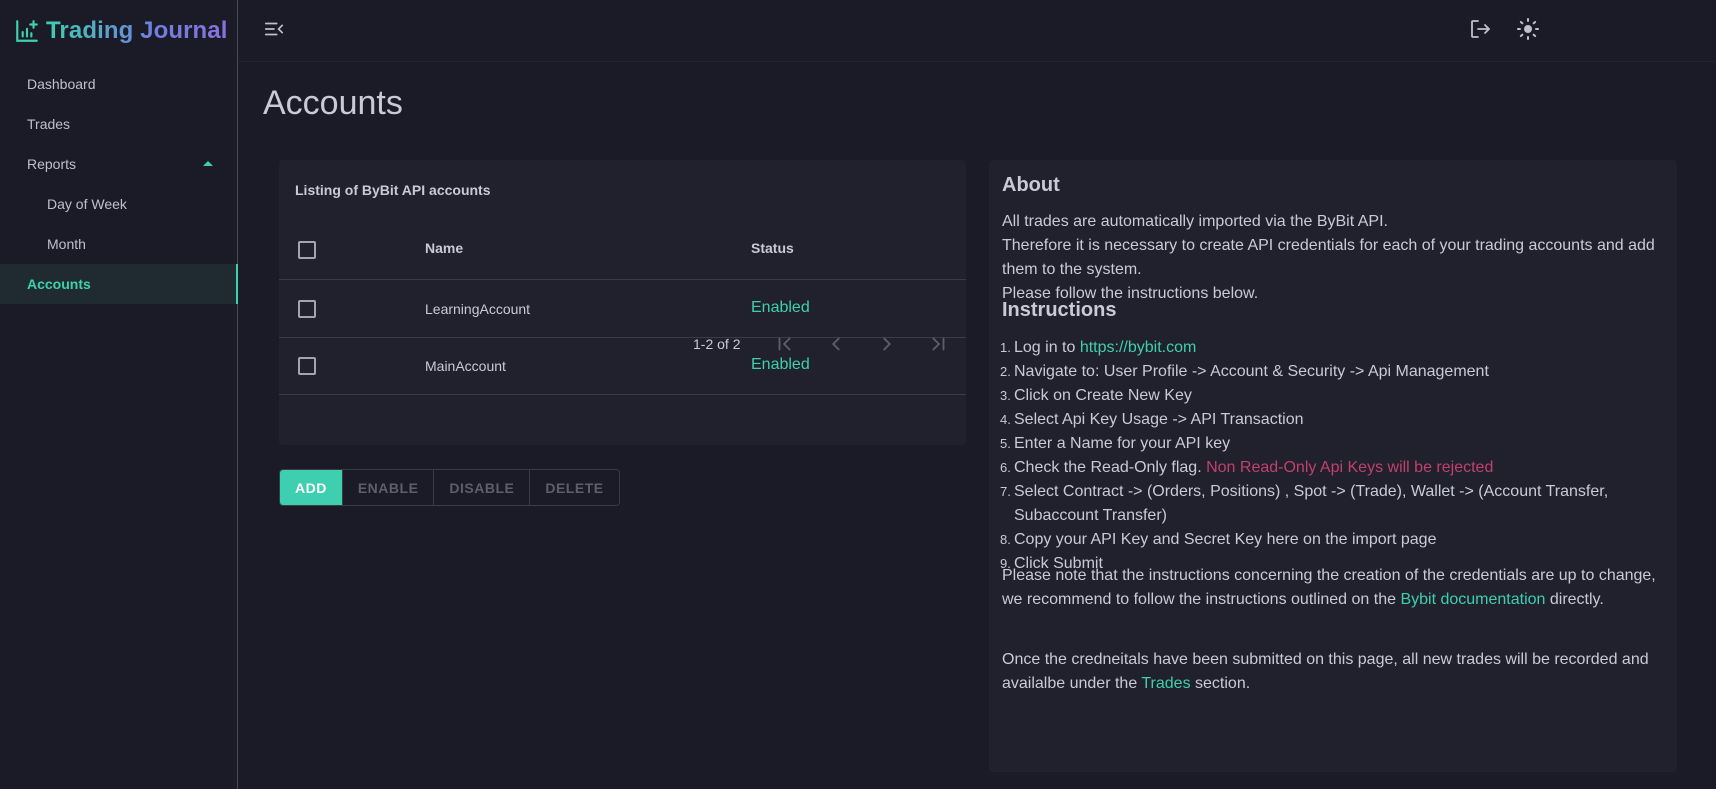 Image resolution: width=1716 pixels, height=789 pixels. Describe the element at coordinates (118, 164) in the screenshot. I see `sidebar-item-reports: Reports` at that location.